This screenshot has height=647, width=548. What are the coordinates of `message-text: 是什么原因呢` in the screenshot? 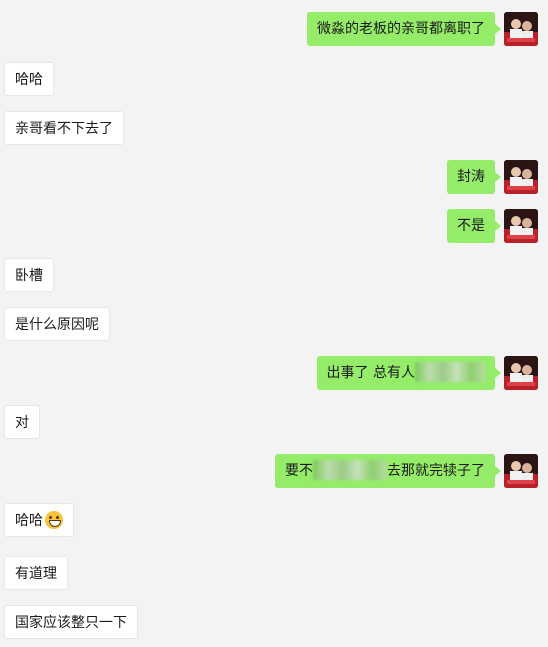 It's located at (57, 325).